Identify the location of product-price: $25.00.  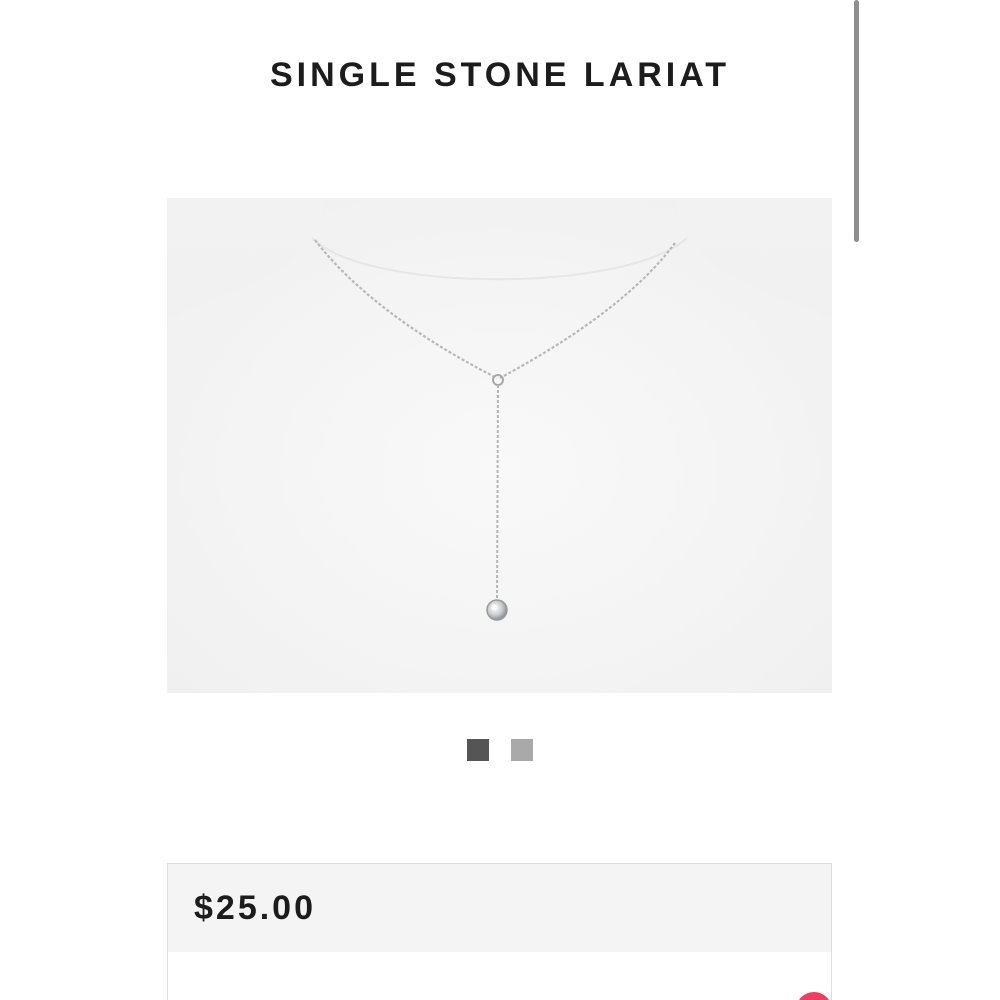
(255, 907).